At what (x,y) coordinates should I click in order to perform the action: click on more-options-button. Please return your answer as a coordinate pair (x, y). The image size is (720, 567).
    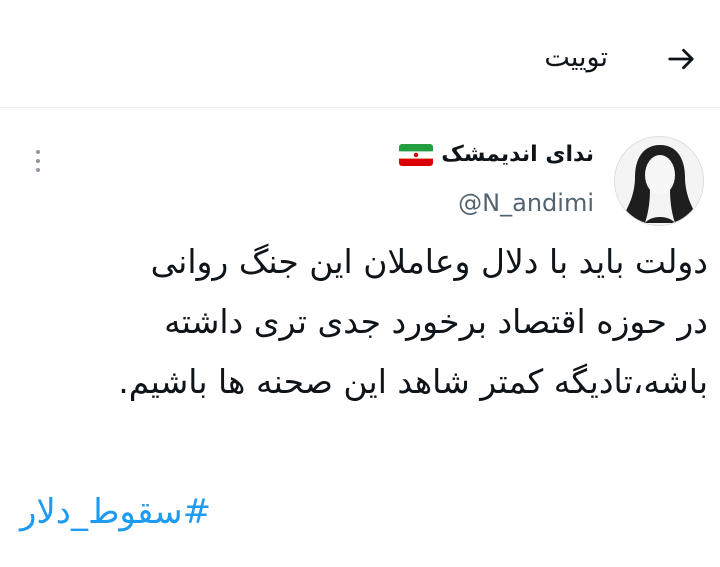
    Looking at the image, I should click on (38, 161).